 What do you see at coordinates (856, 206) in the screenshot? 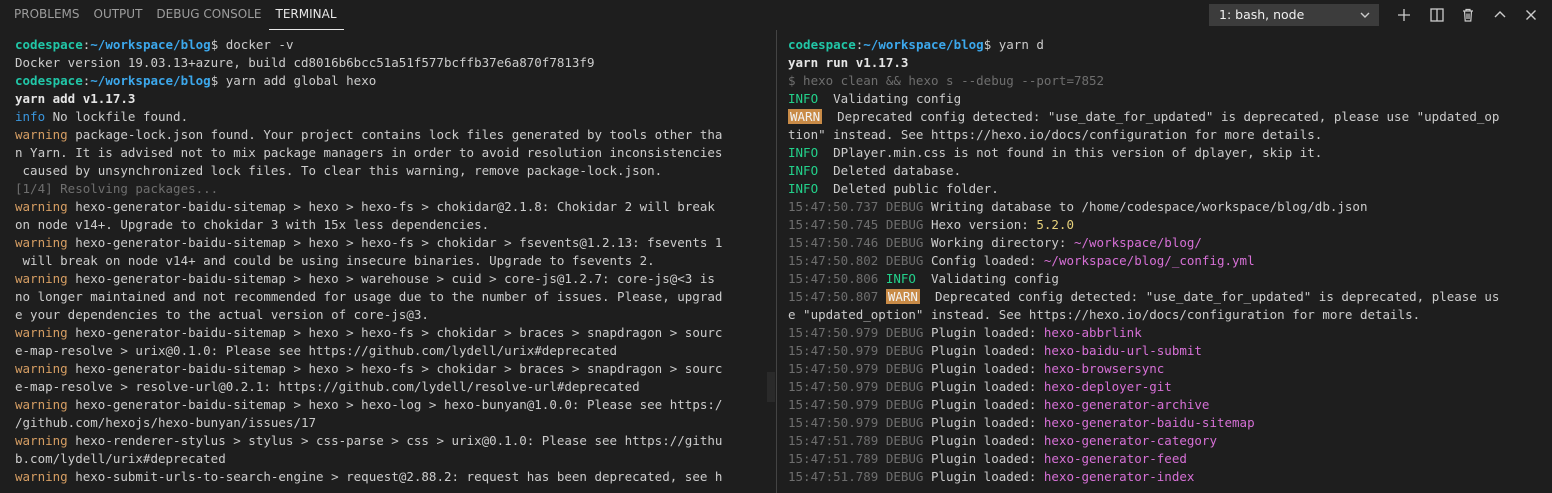
I see `terminal-text: 15:47:50.737 DEBUG` at bounding box center [856, 206].